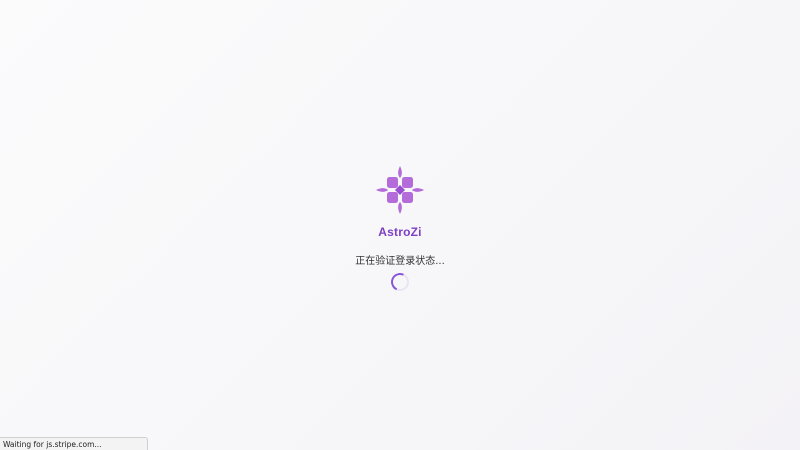  Describe the element at coordinates (400, 190) in the screenshot. I see `astrozi-logo-icon` at that location.